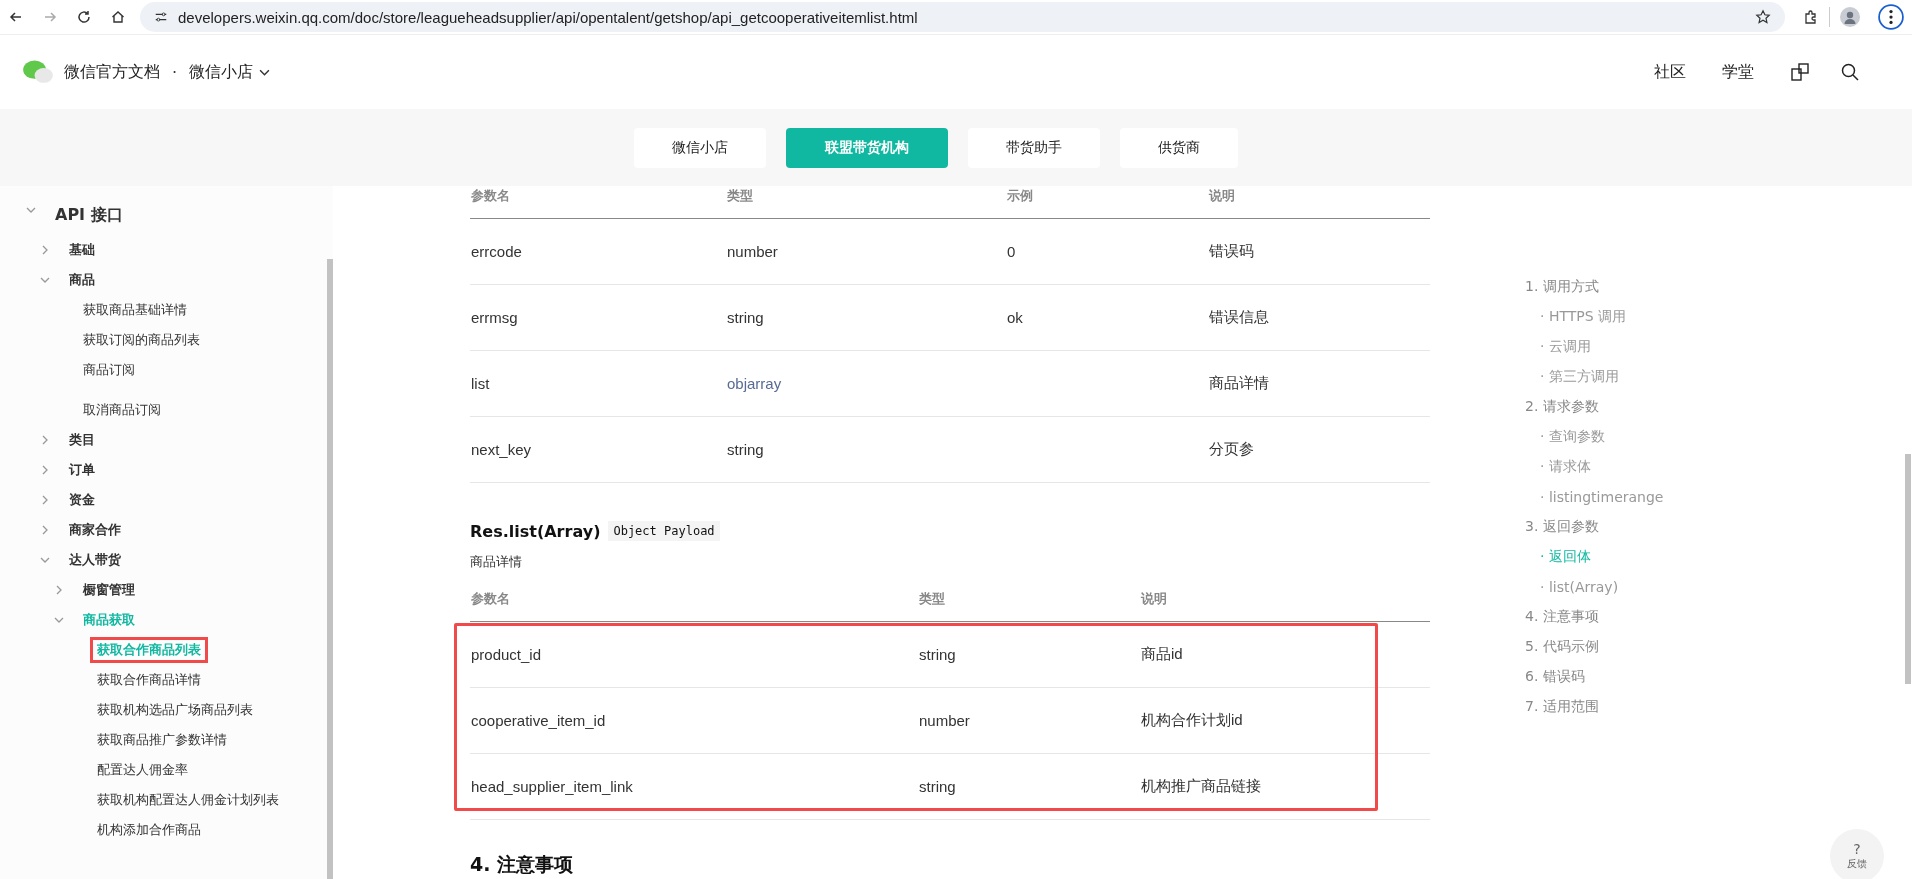 The width and height of the screenshot is (1912, 879). Describe the element at coordinates (175, 710) in the screenshot. I see `sidebar-item: 获取机构选品广场商品列表` at that location.